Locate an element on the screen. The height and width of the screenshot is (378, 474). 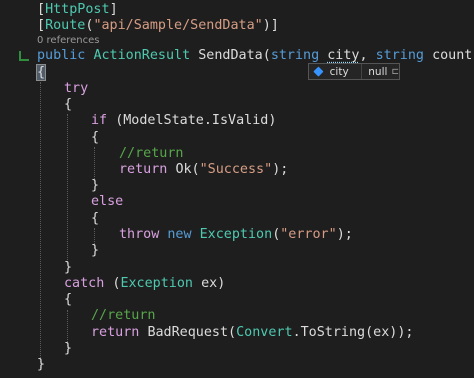
keyword: try is located at coordinates (76, 88).